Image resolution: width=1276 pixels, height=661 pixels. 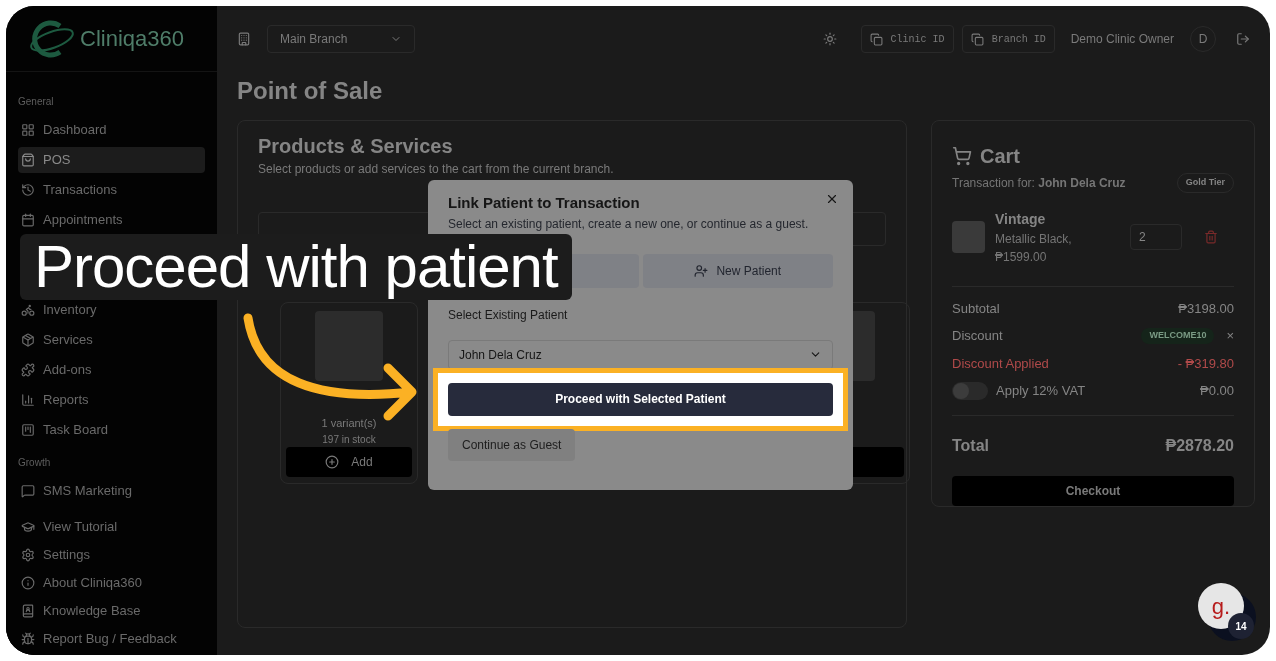 What do you see at coordinates (36, 102) in the screenshot?
I see `section-label: General` at bounding box center [36, 102].